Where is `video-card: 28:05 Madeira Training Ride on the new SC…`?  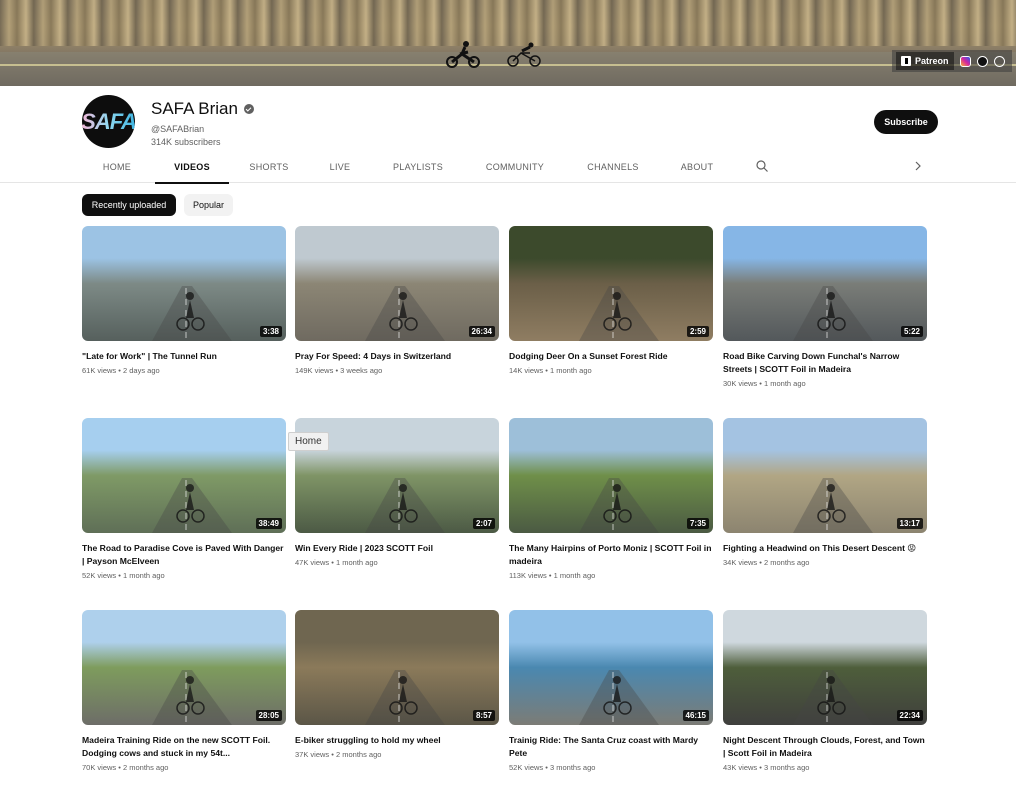 video-card: 28:05 Madeira Training Ride on the new SC… is located at coordinates (184, 691).